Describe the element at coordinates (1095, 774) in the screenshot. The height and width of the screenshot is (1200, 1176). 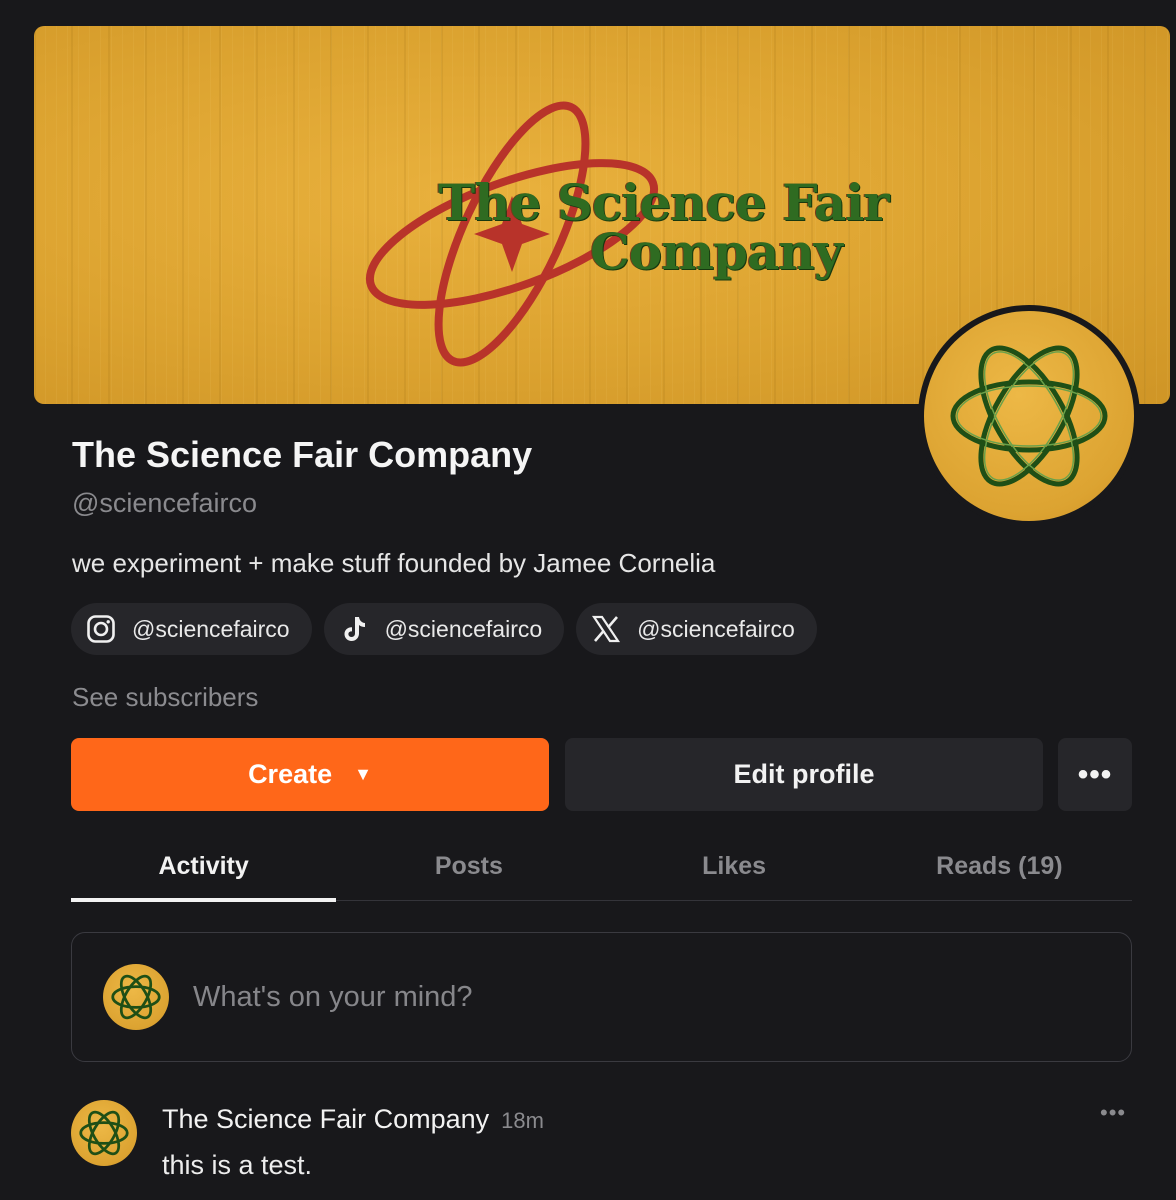
I see `more-options-button: •••` at that location.